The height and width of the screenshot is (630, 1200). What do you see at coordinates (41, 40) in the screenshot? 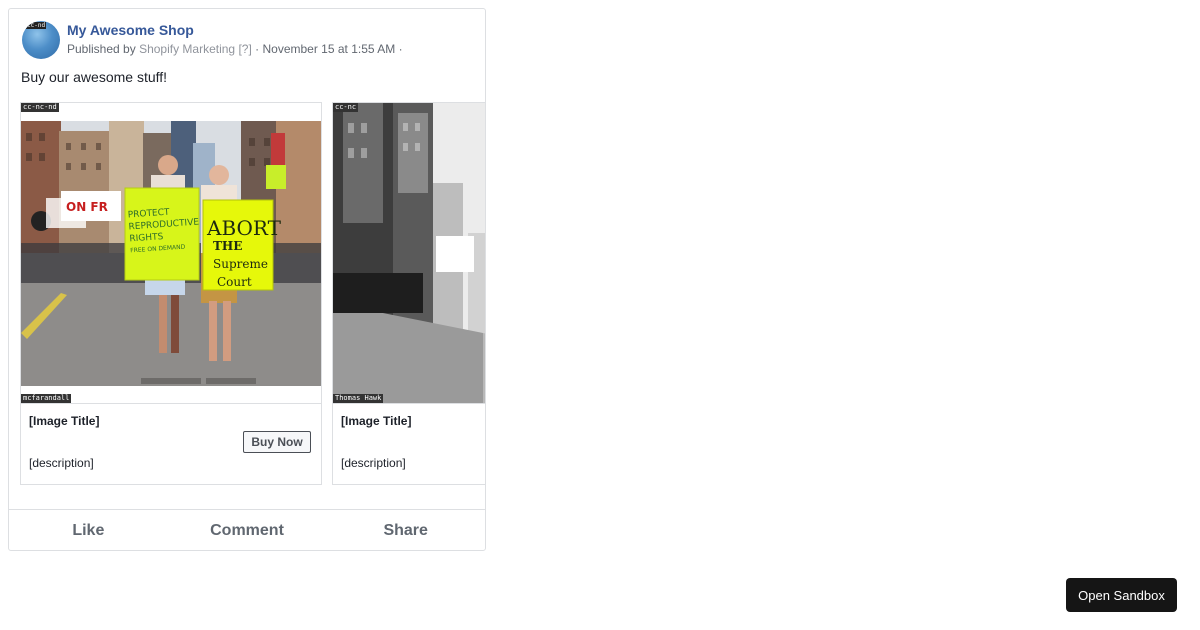
I see `page-avatar: cc-nd` at bounding box center [41, 40].